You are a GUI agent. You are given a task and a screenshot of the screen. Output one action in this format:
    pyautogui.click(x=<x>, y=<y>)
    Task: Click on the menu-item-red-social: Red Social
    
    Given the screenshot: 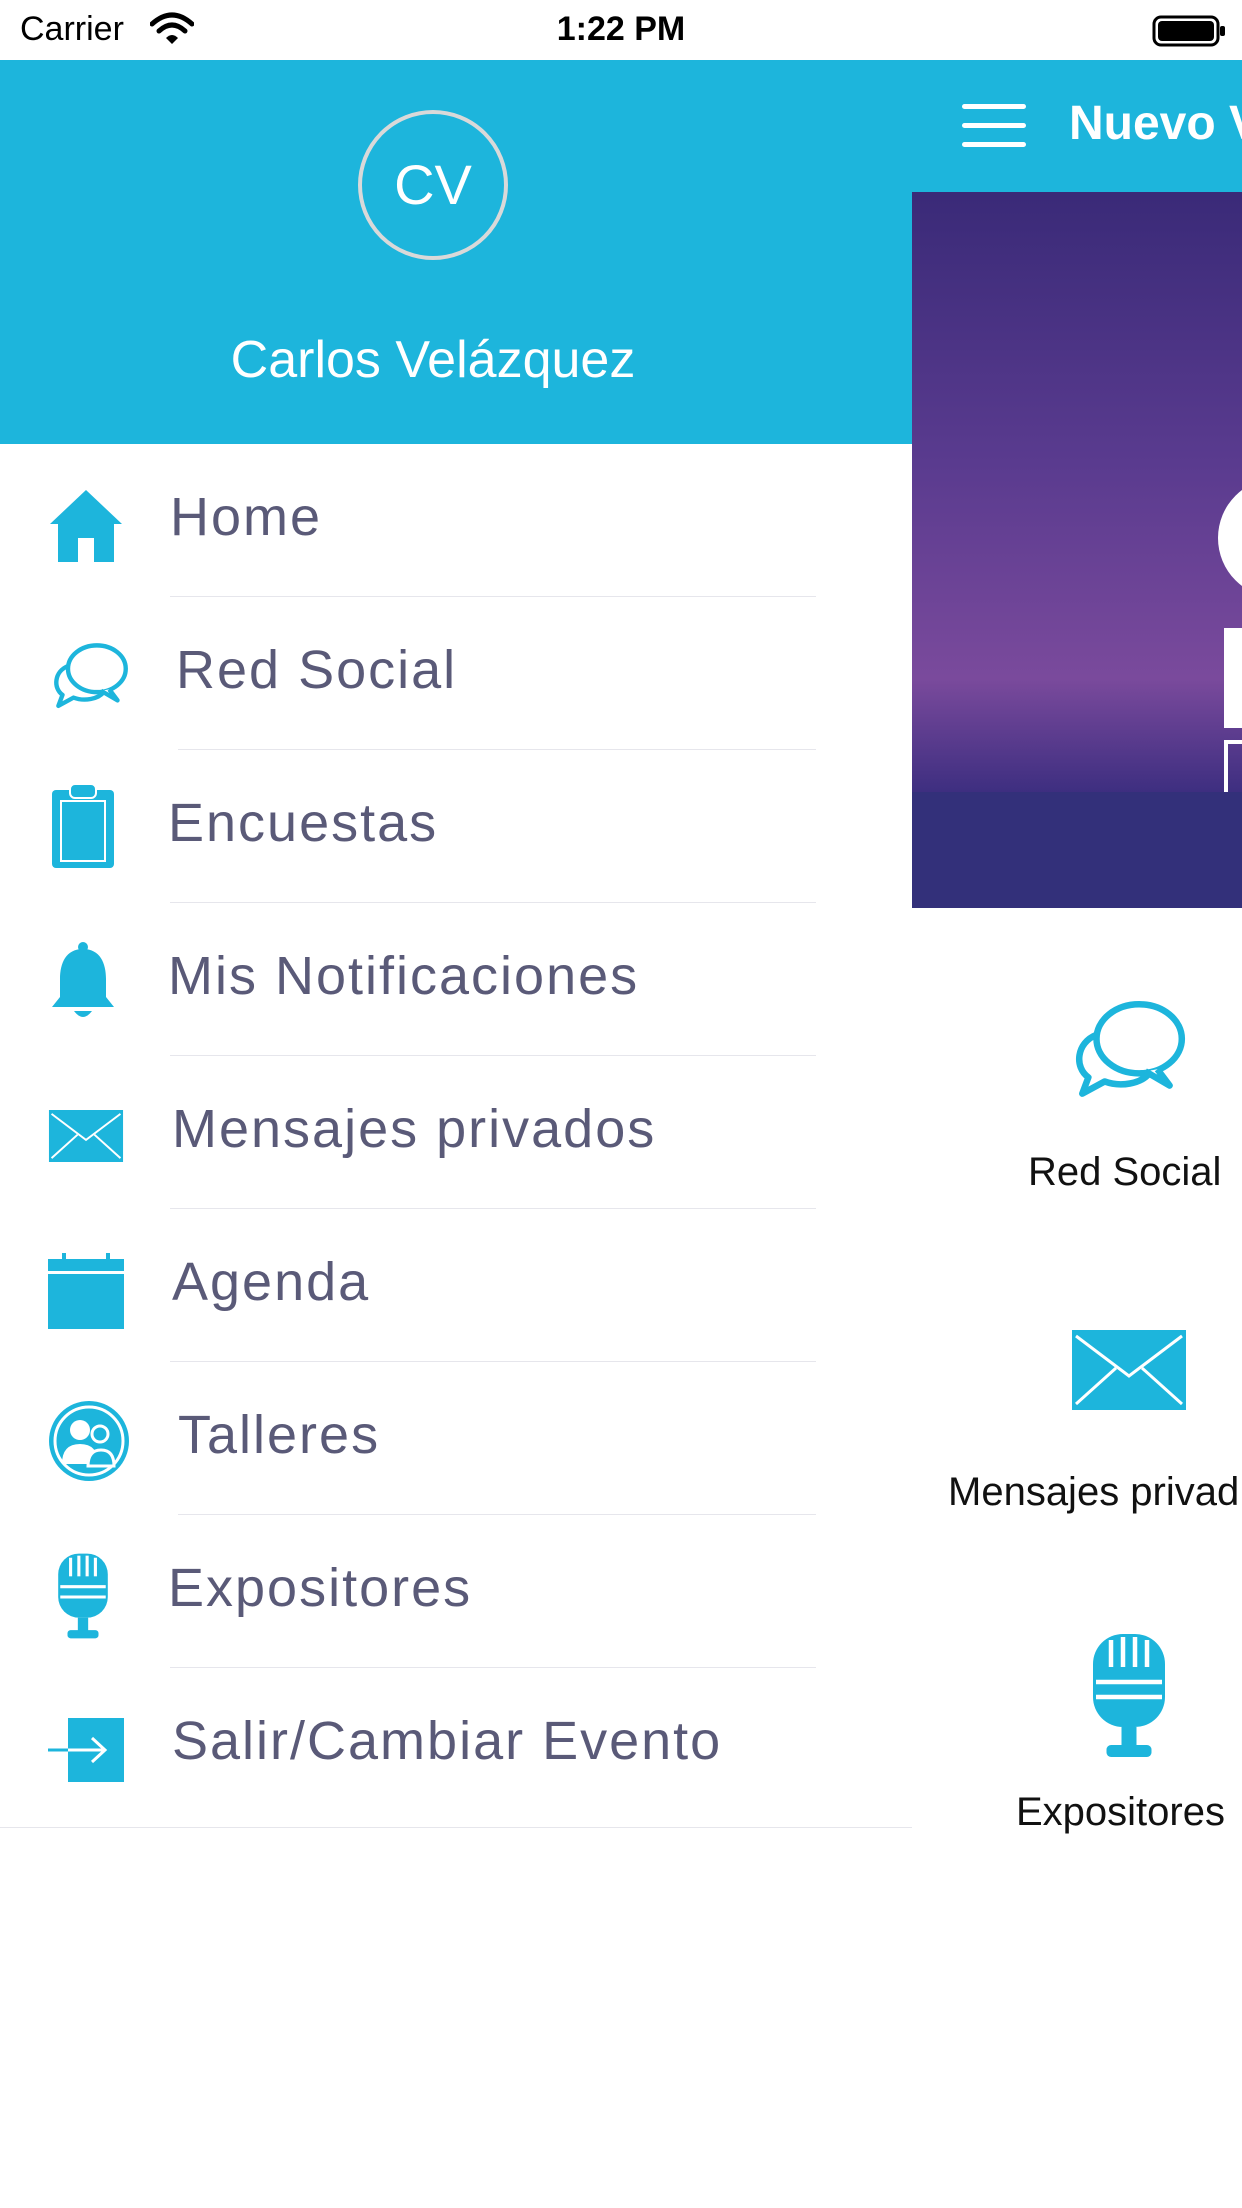 What is the action you would take?
    pyautogui.click(x=456, y=673)
    